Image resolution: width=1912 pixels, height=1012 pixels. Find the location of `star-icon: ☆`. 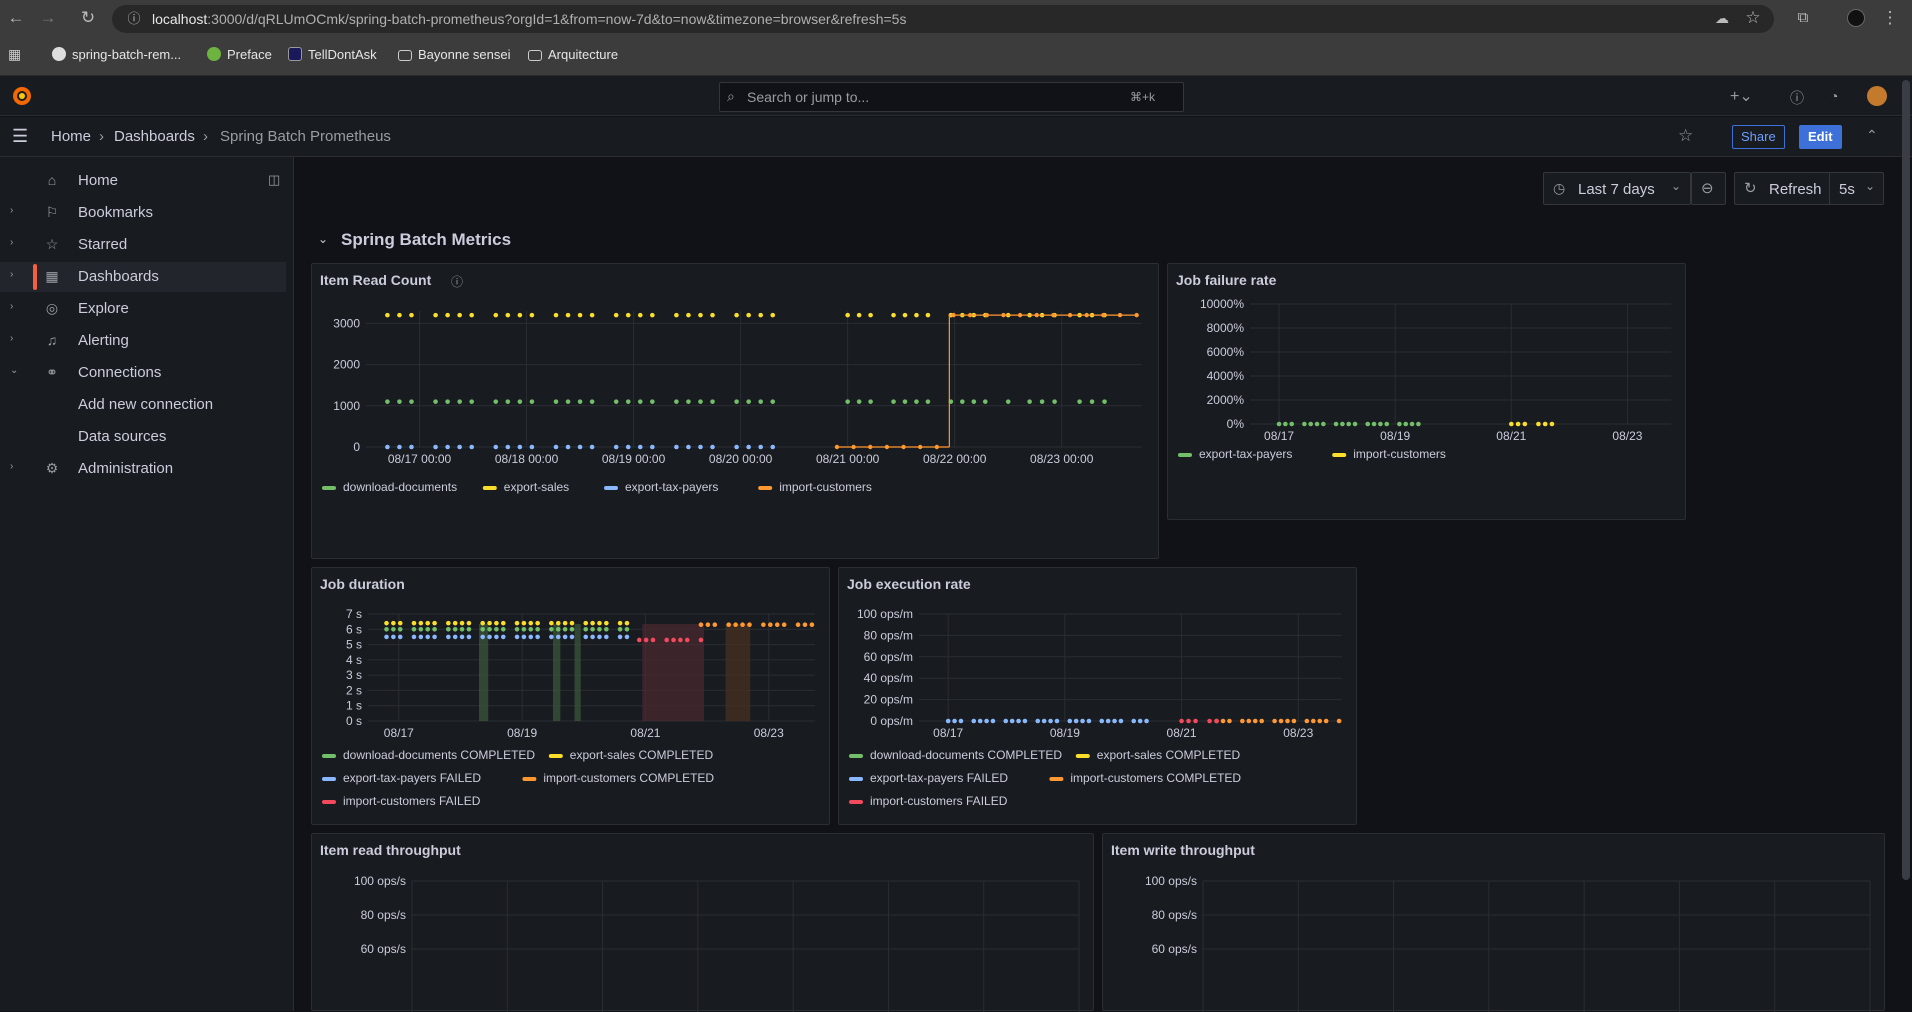

star-icon: ☆ is located at coordinates (52, 244).